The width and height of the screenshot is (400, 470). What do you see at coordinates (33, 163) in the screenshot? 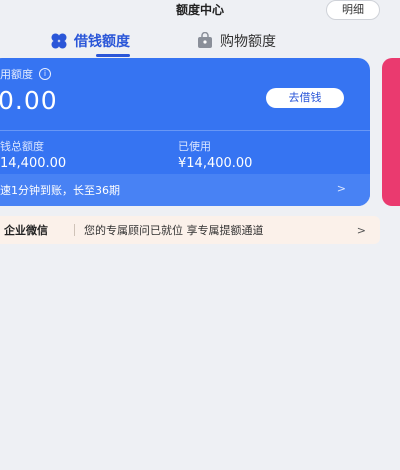
I see `total-quota-value: 14,400.00` at bounding box center [33, 163].